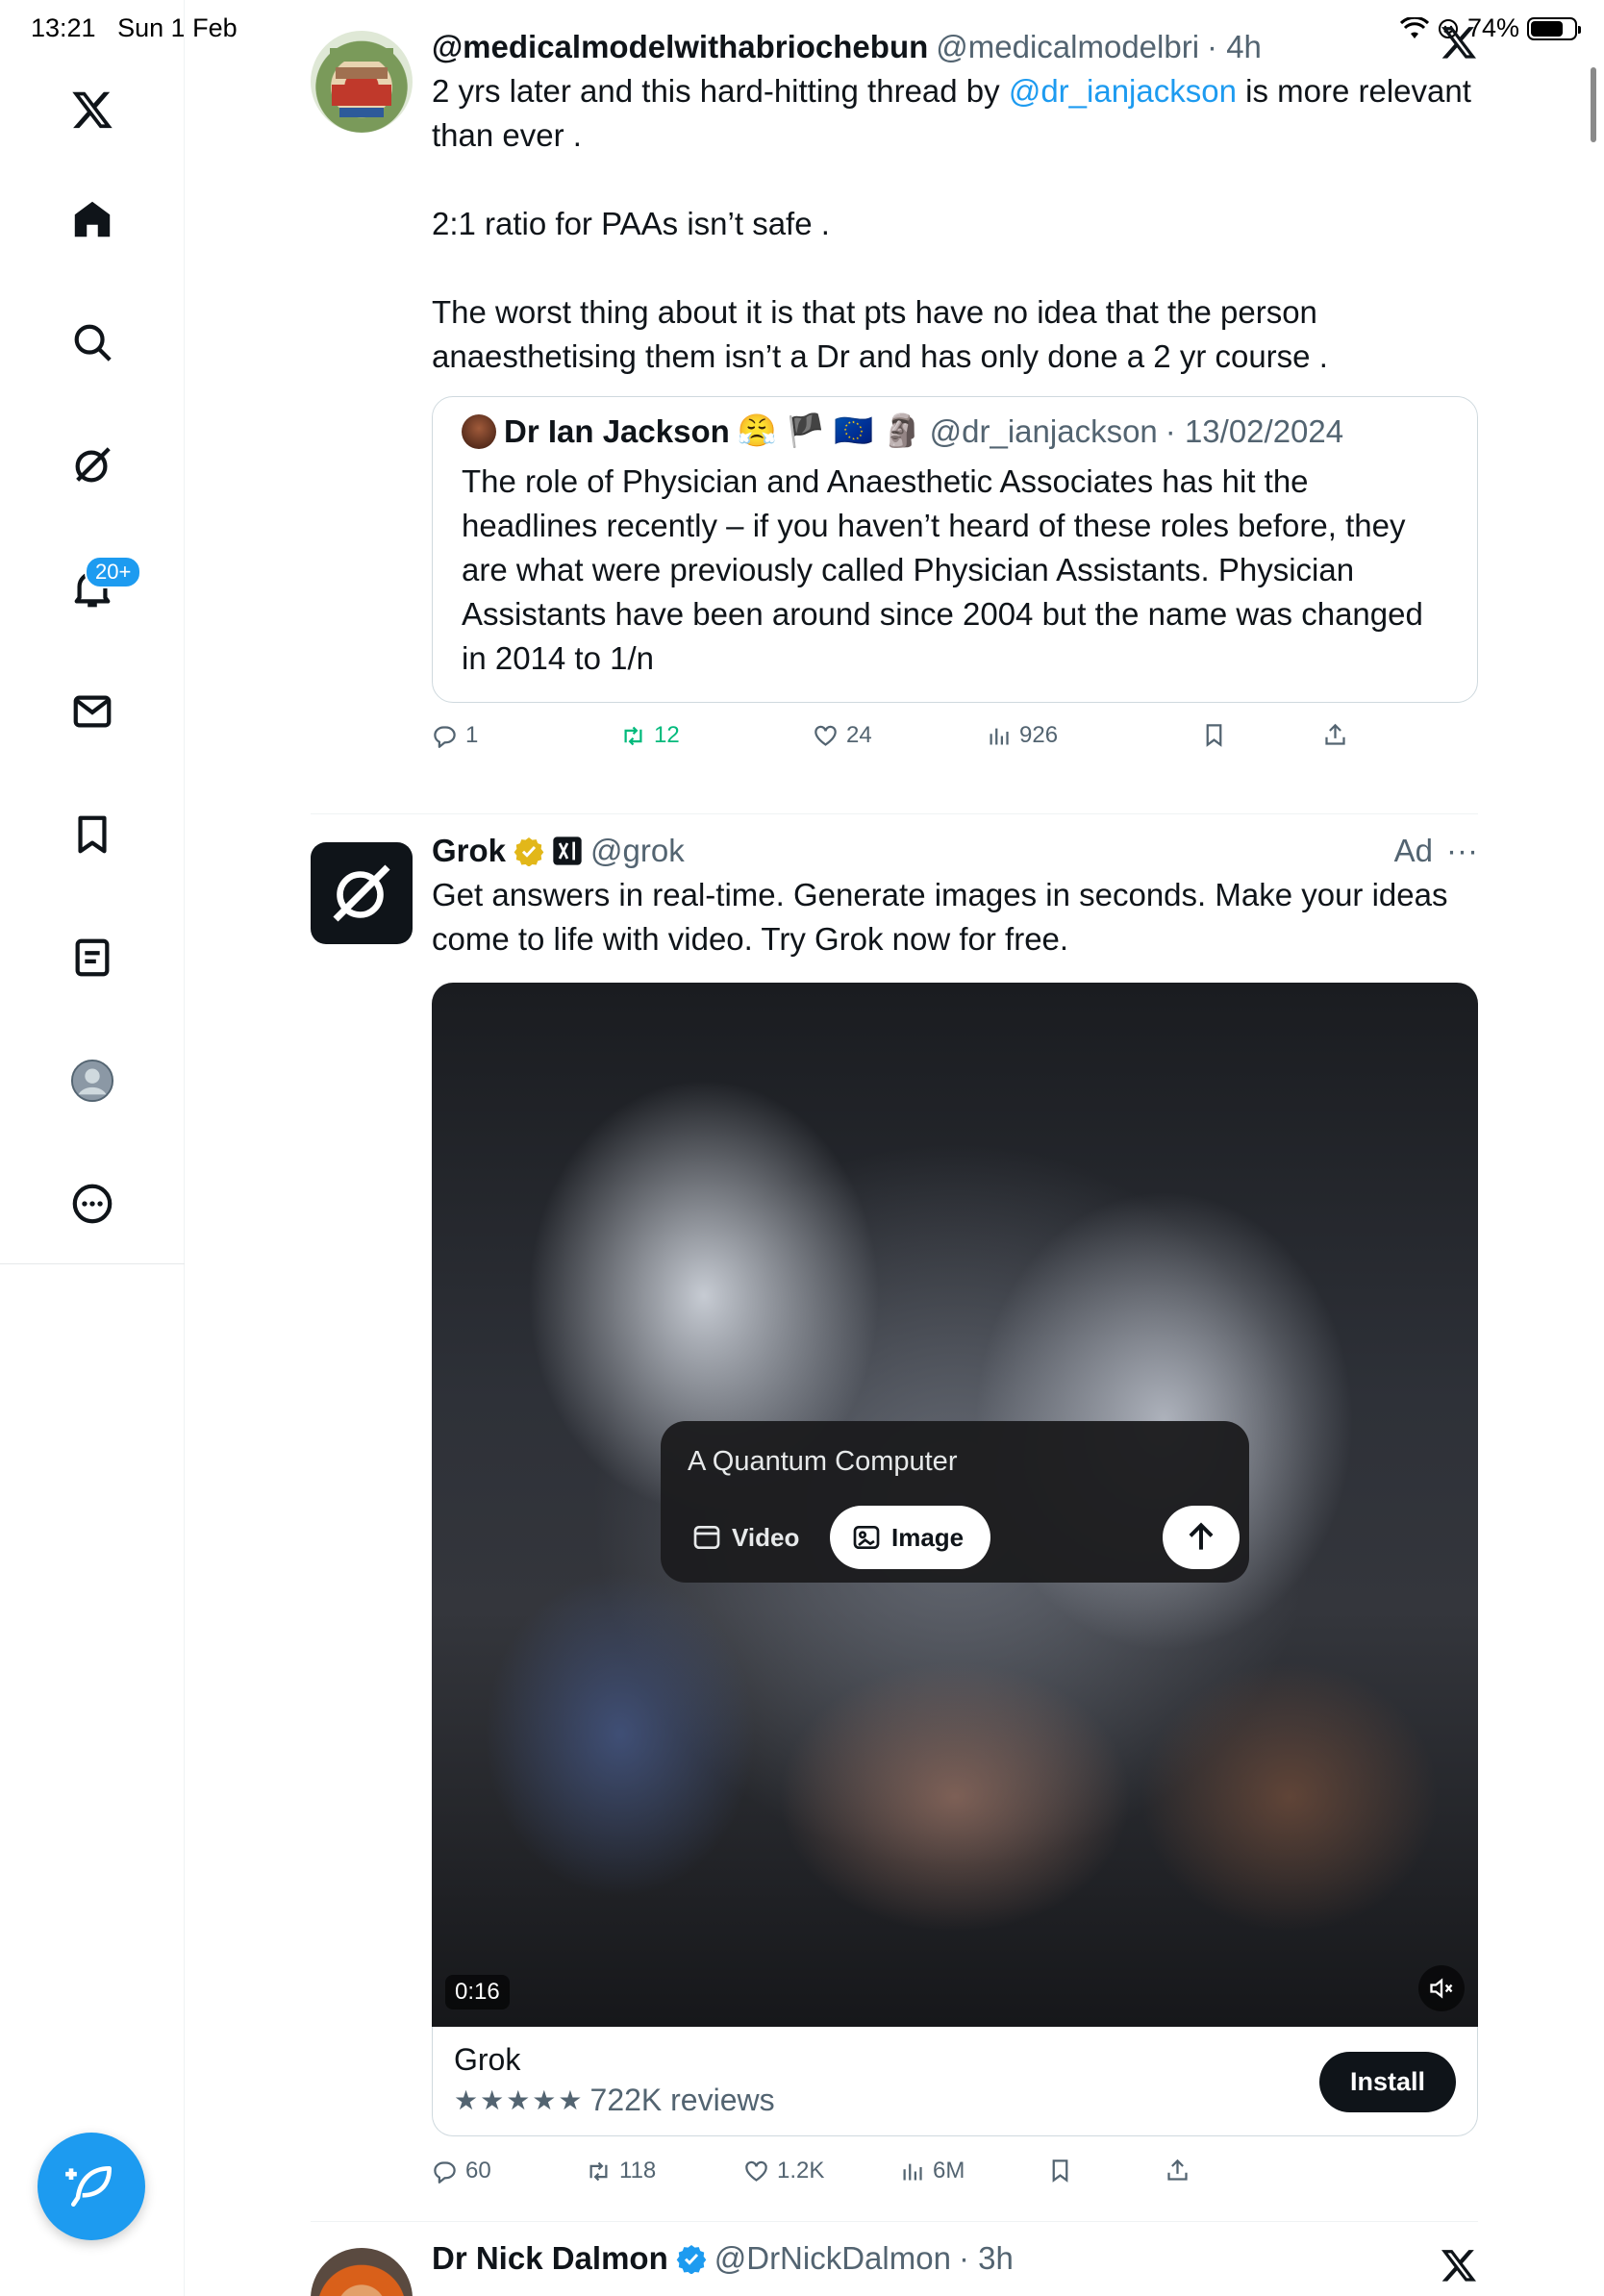 The height and width of the screenshot is (2296, 1604). Describe the element at coordinates (362, 893) in the screenshot. I see `grok-avatar` at that location.